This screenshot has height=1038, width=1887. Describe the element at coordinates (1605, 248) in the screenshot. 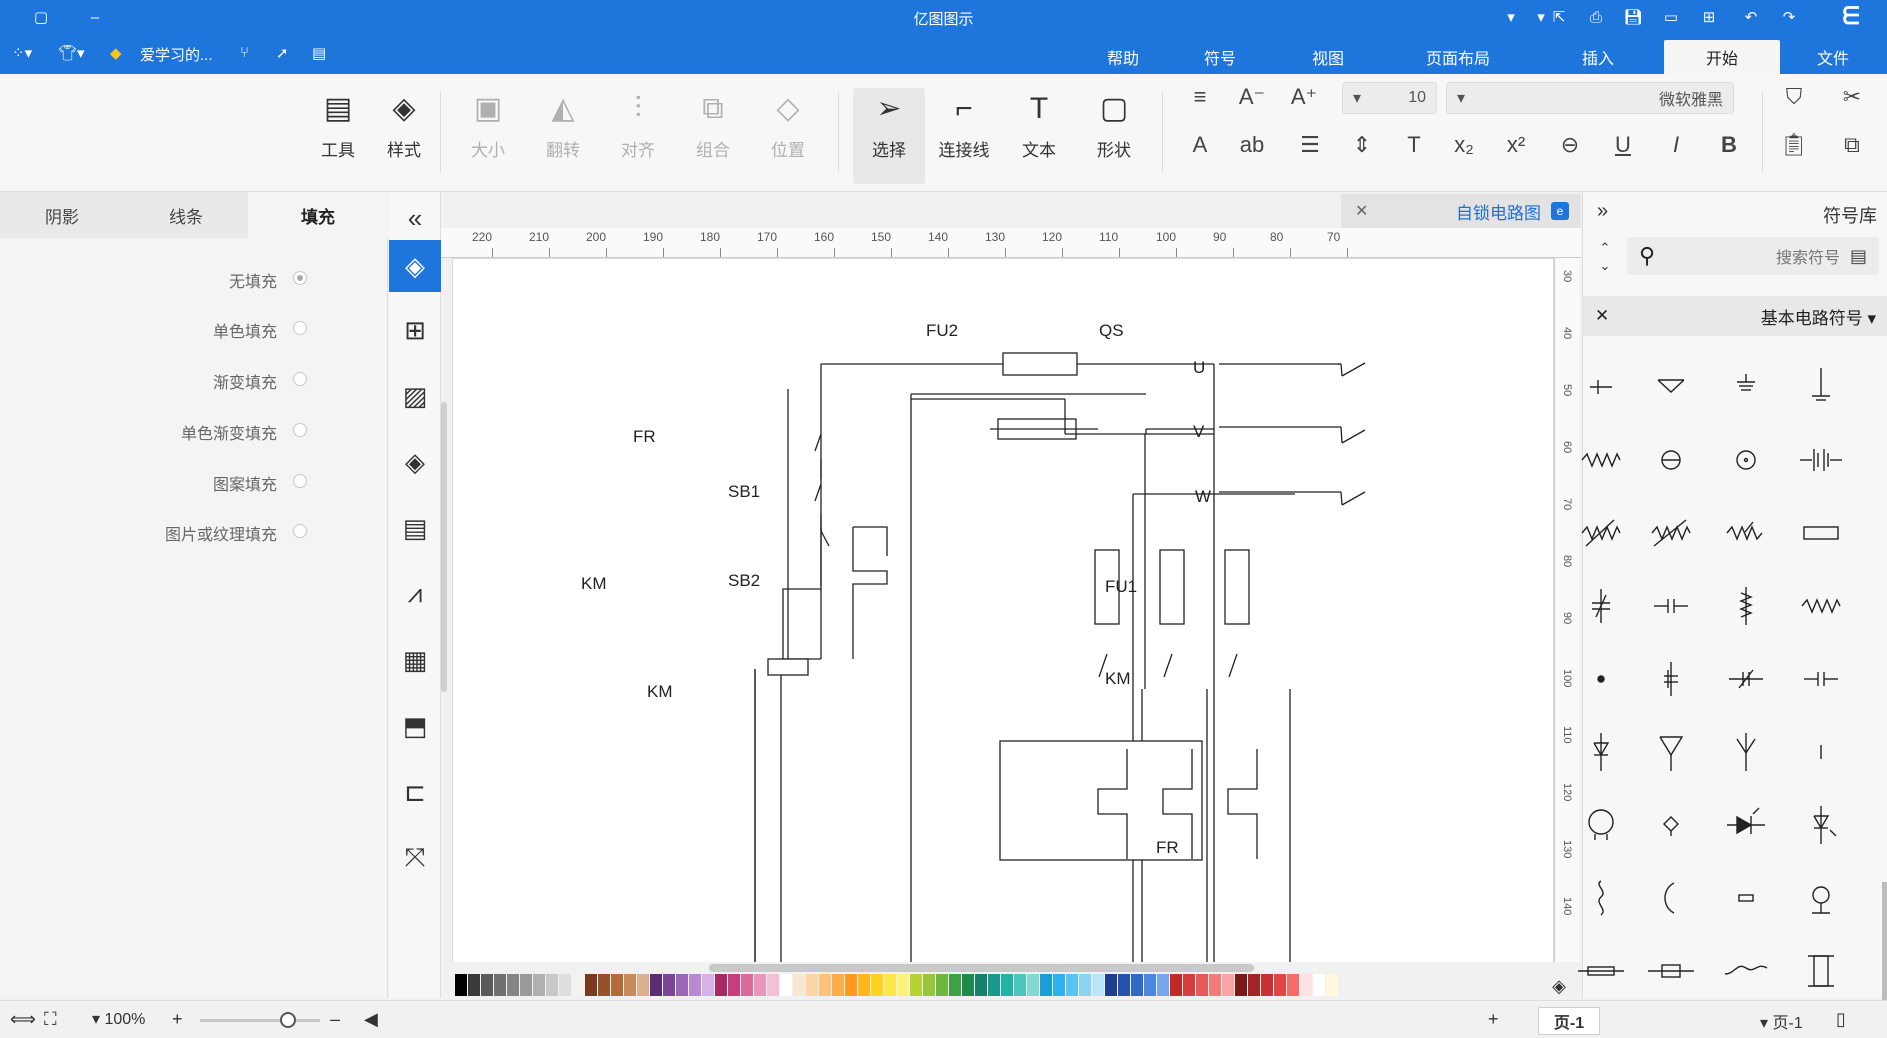

I see `chevron-up-icon: ⌃` at that location.